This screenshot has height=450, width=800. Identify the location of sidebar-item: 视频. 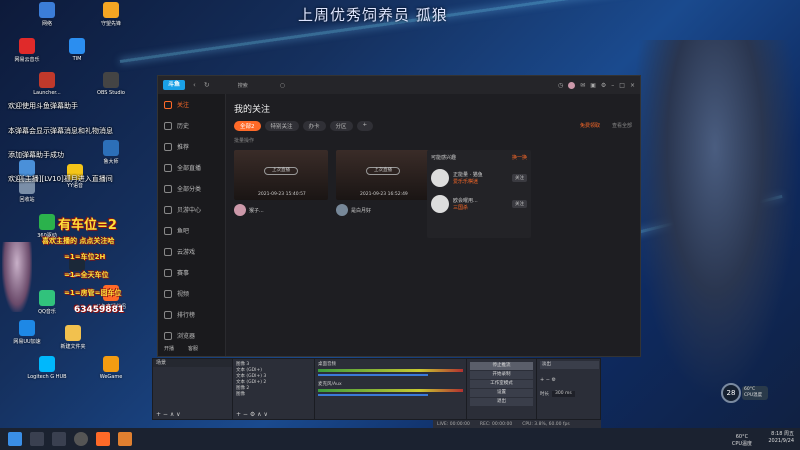
(191, 293).